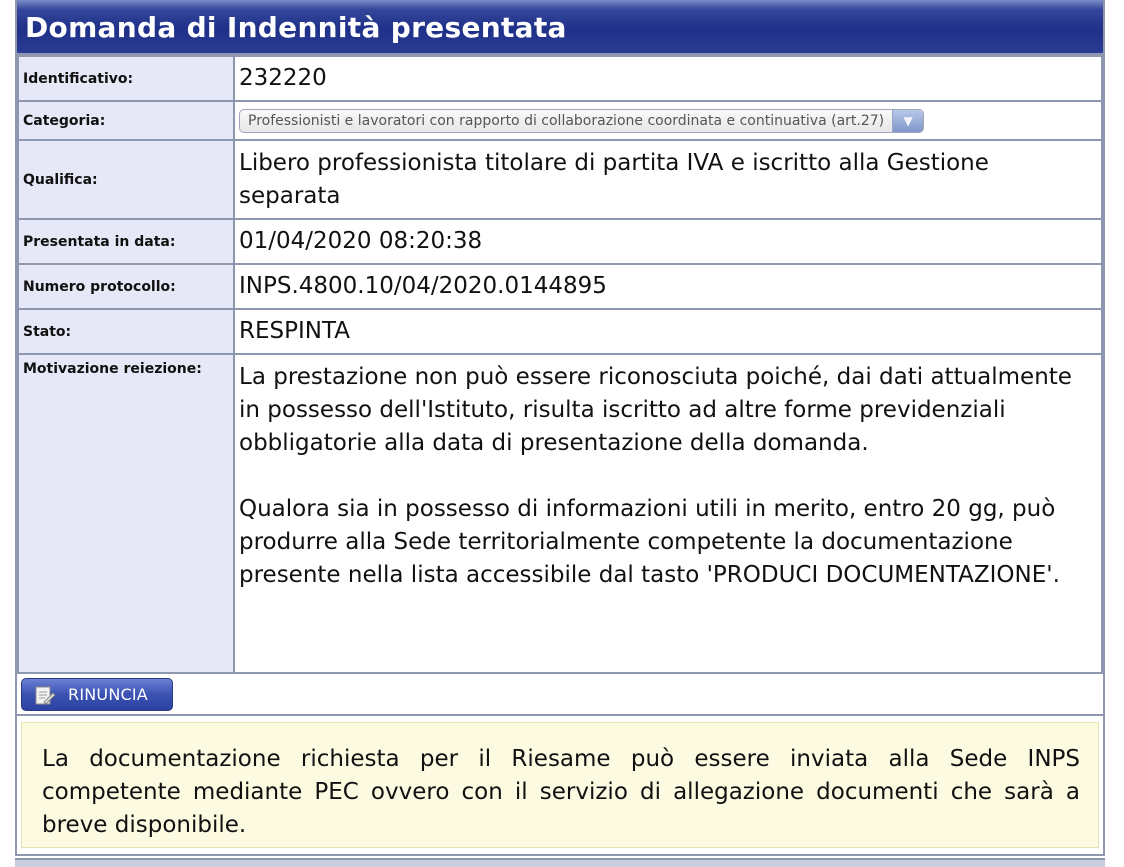 The width and height of the screenshot is (1124, 867). Describe the element at coordinates (668, 331) in the screenshot. I see `status-value: RESPINTA` at that location.